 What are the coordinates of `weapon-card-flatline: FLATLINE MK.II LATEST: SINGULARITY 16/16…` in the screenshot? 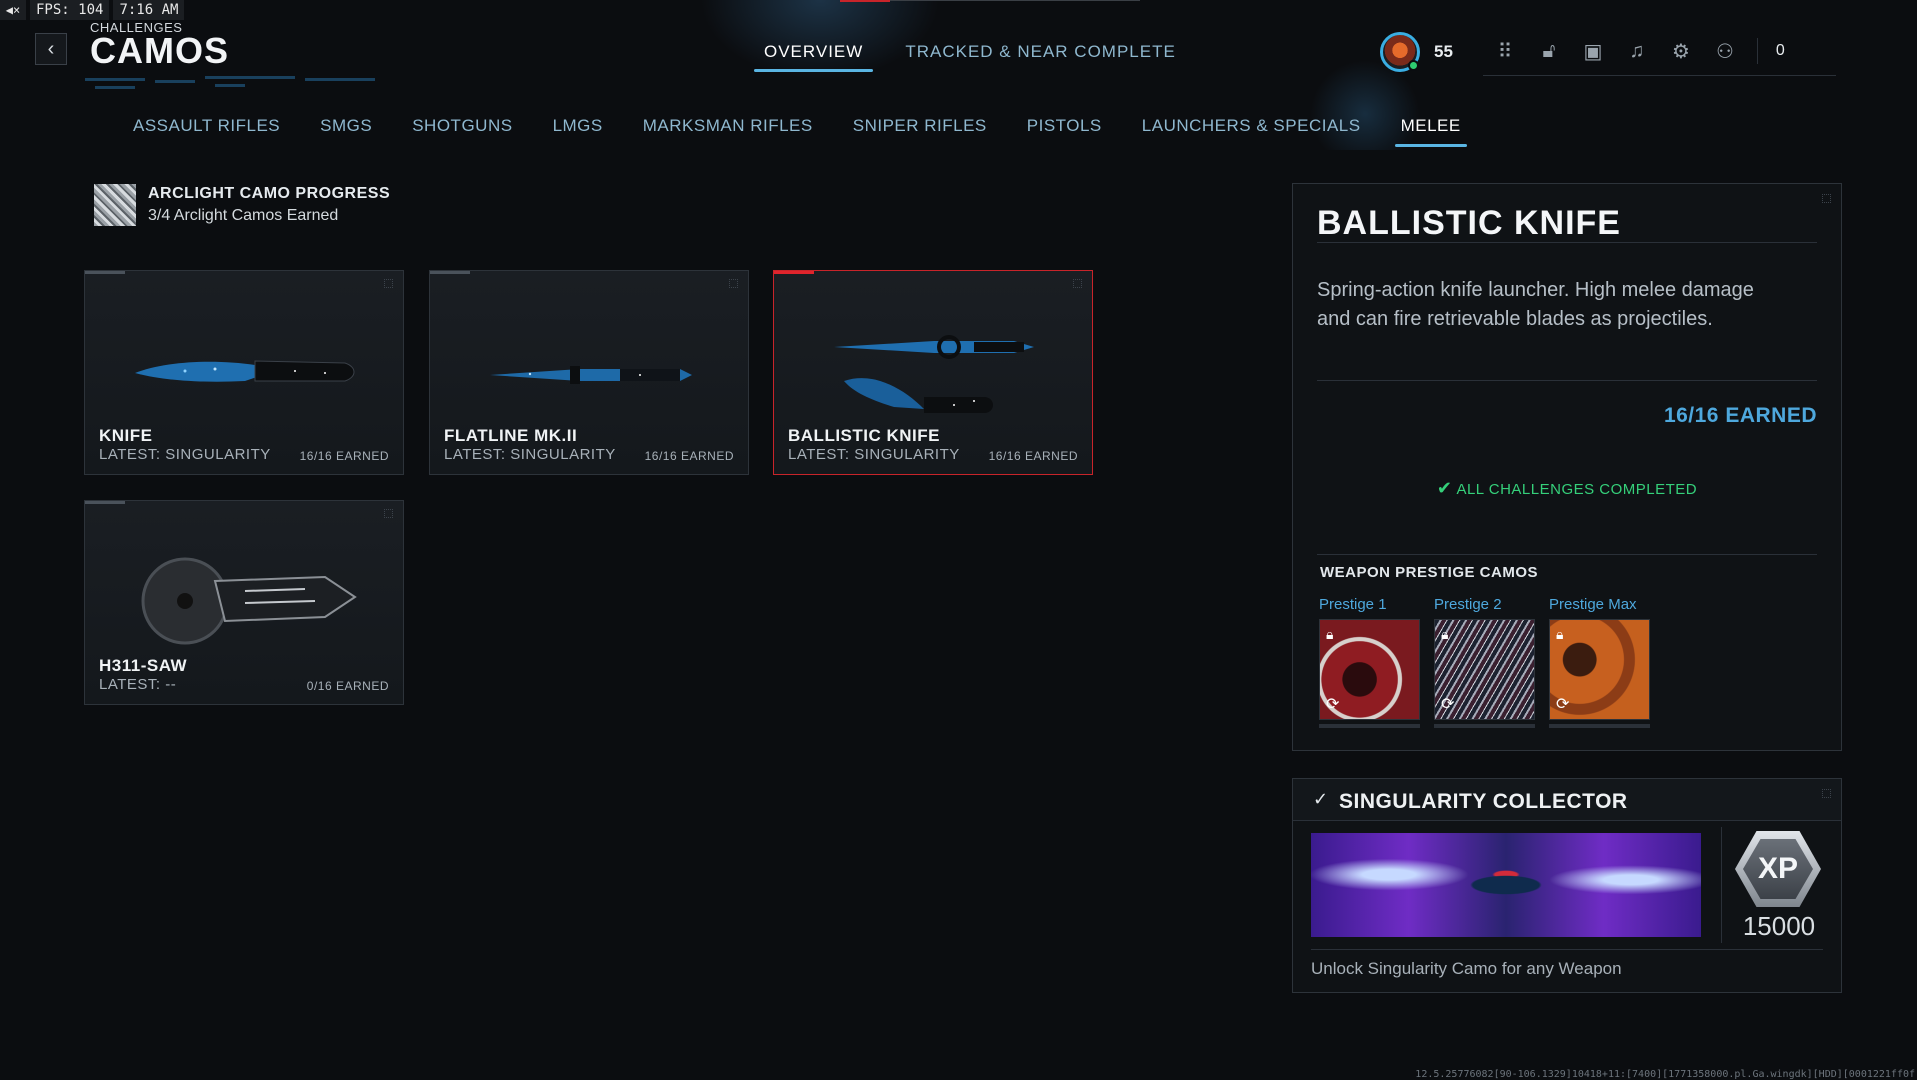 It's located at (589, 372).